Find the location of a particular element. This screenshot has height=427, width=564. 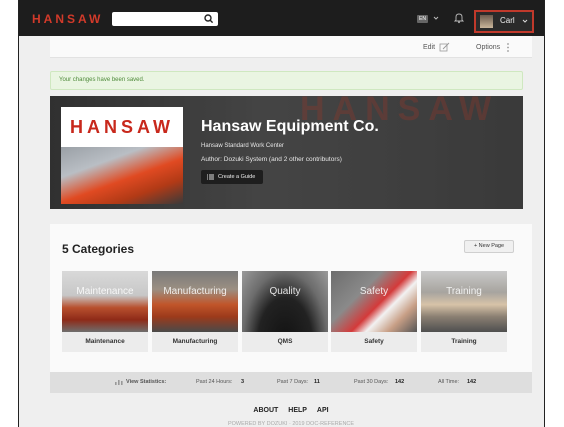

stat-7d-label: Past 7 Days: is located at coordinates (293, 382).